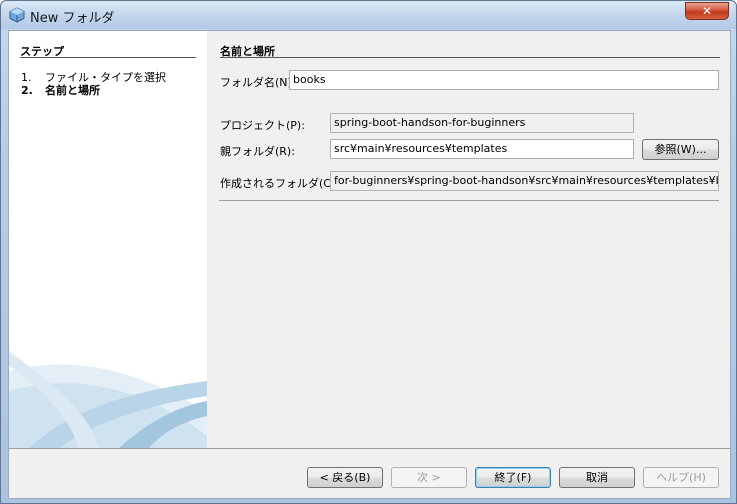 Image resolution: width=737 pixels, height=504 pixels. I want to click on close-icon: ✕, so click(707, 11).